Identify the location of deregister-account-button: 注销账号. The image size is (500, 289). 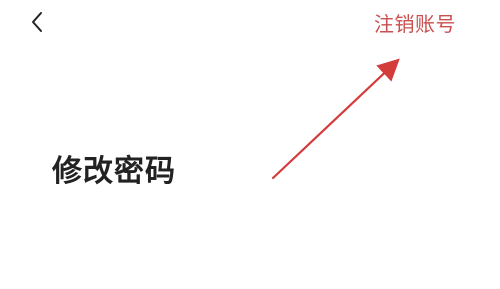
(415, 24).